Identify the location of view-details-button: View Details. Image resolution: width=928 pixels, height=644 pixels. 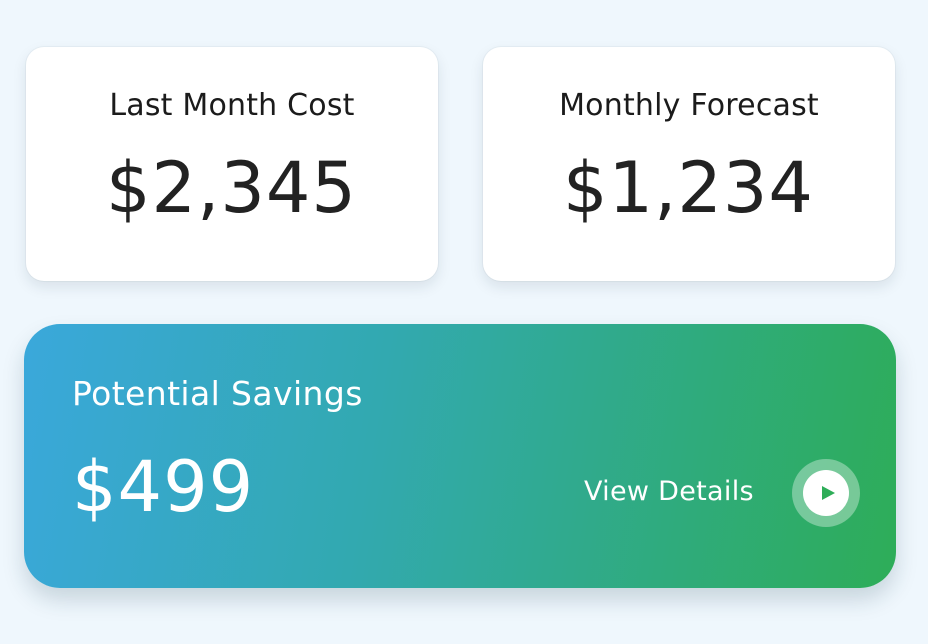
(722, 493).